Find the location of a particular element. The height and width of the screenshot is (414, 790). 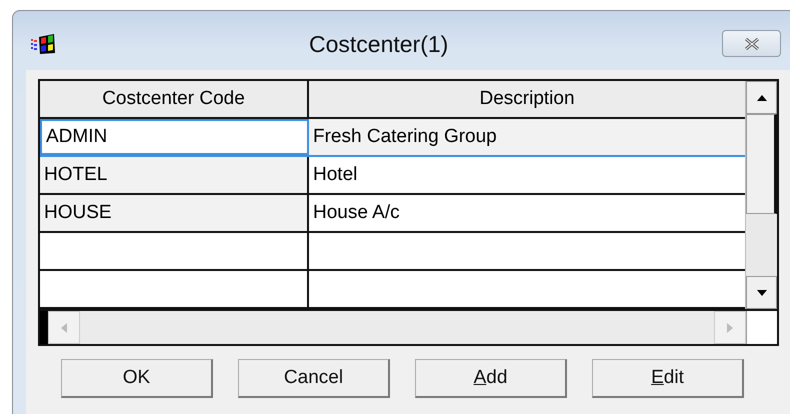

scroll-down-button is located at coordinates (761, 292).